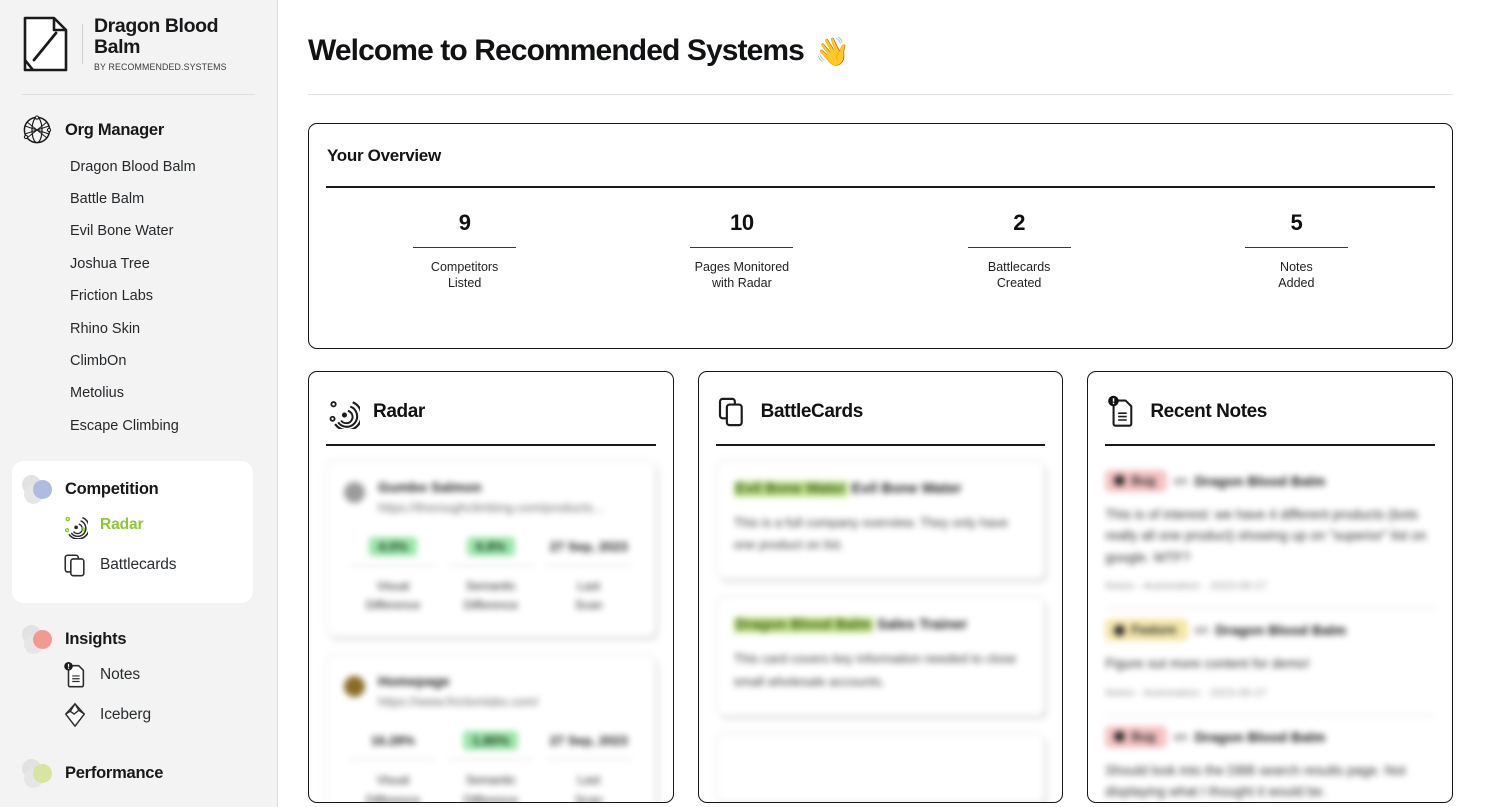 Image resolution: width=1495 pixels, height=807 pixels. Describe the element at coordinates (74, 674) in the screenshot. I see `note-alert-icon` at that location.